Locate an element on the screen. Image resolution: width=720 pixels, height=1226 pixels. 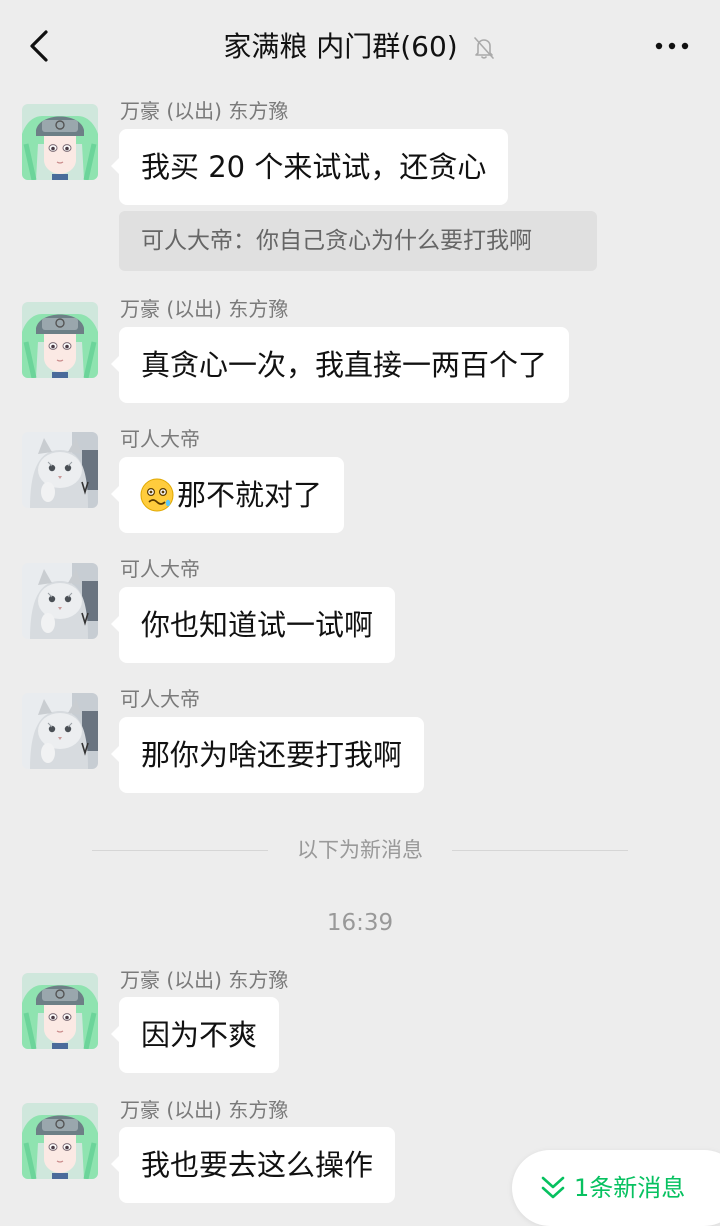
divider-line is located at coordinates (540, 850).